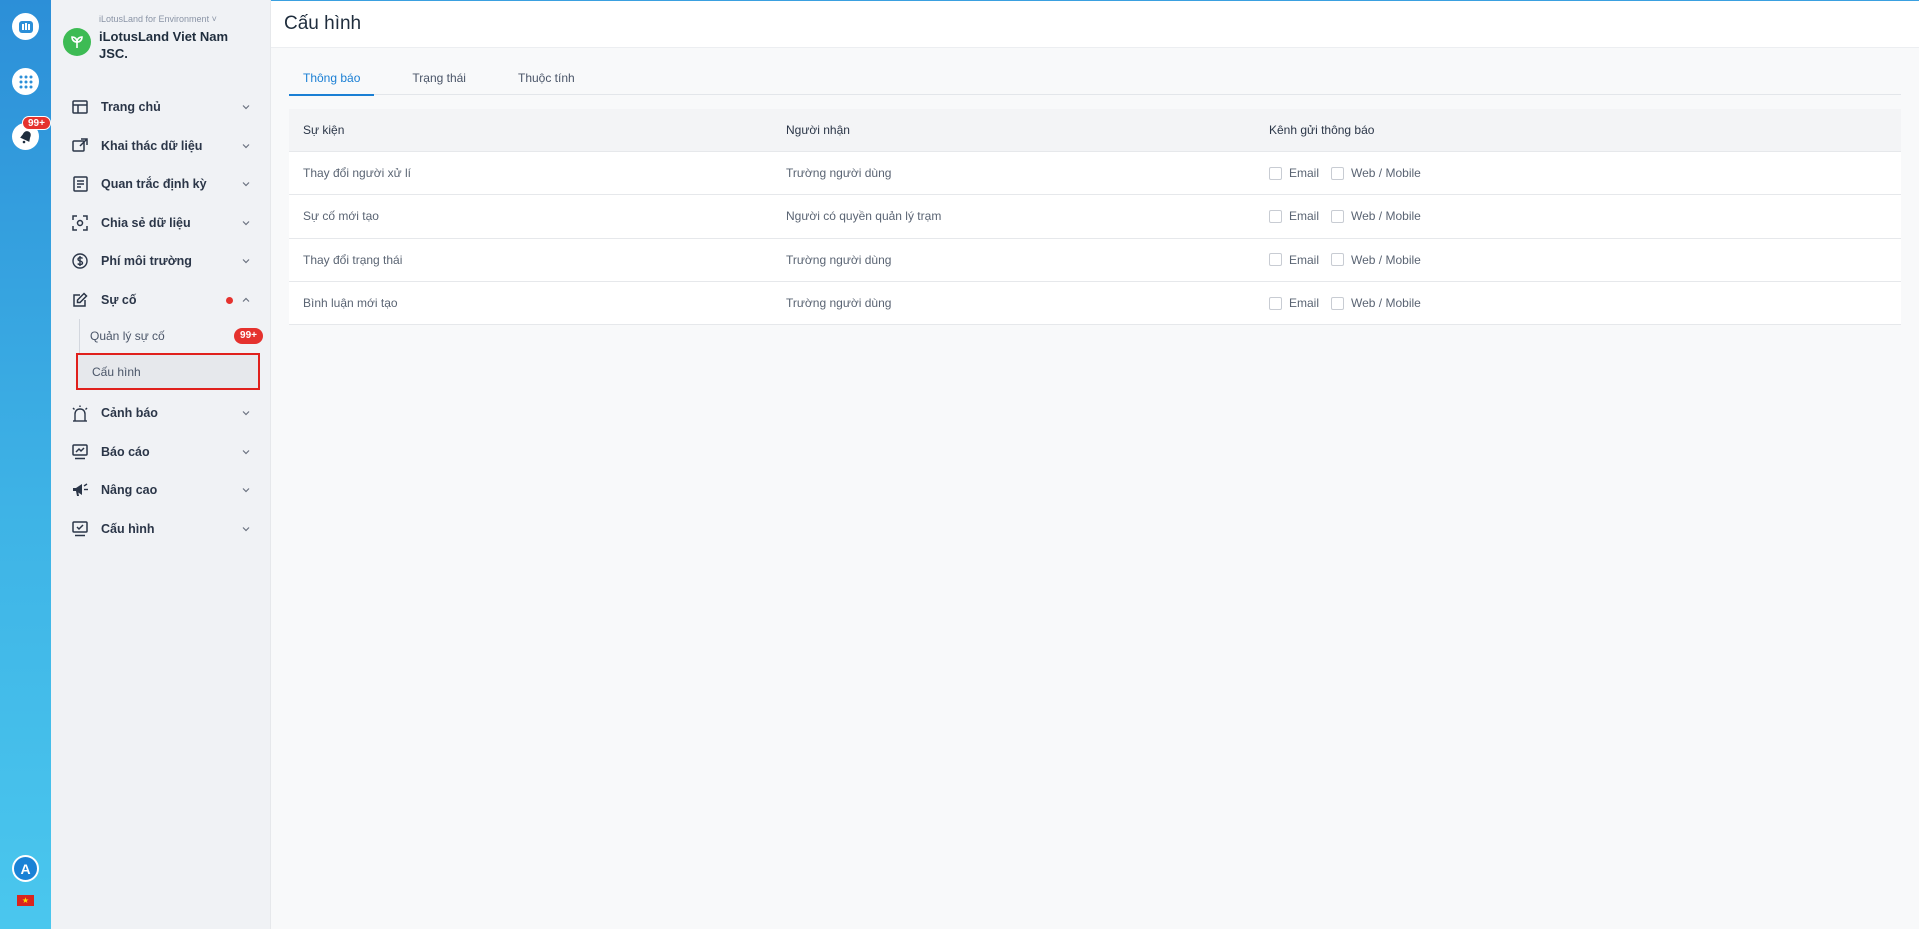  I want to click on vietnam-flag-icon: ★, so click(25, 900).